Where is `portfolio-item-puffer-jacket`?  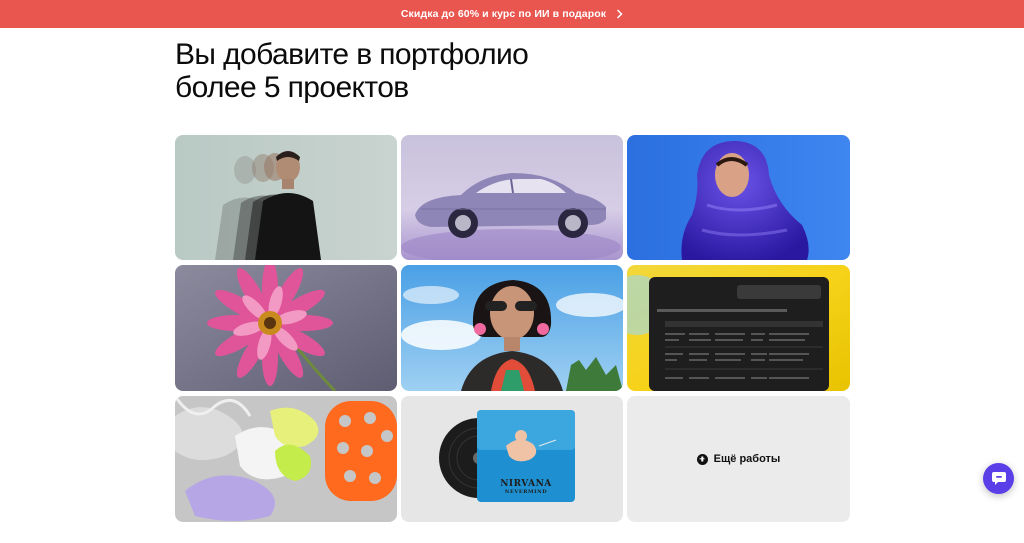
portfolio-item-puffer-jacket is located at coordinates (738, 197).